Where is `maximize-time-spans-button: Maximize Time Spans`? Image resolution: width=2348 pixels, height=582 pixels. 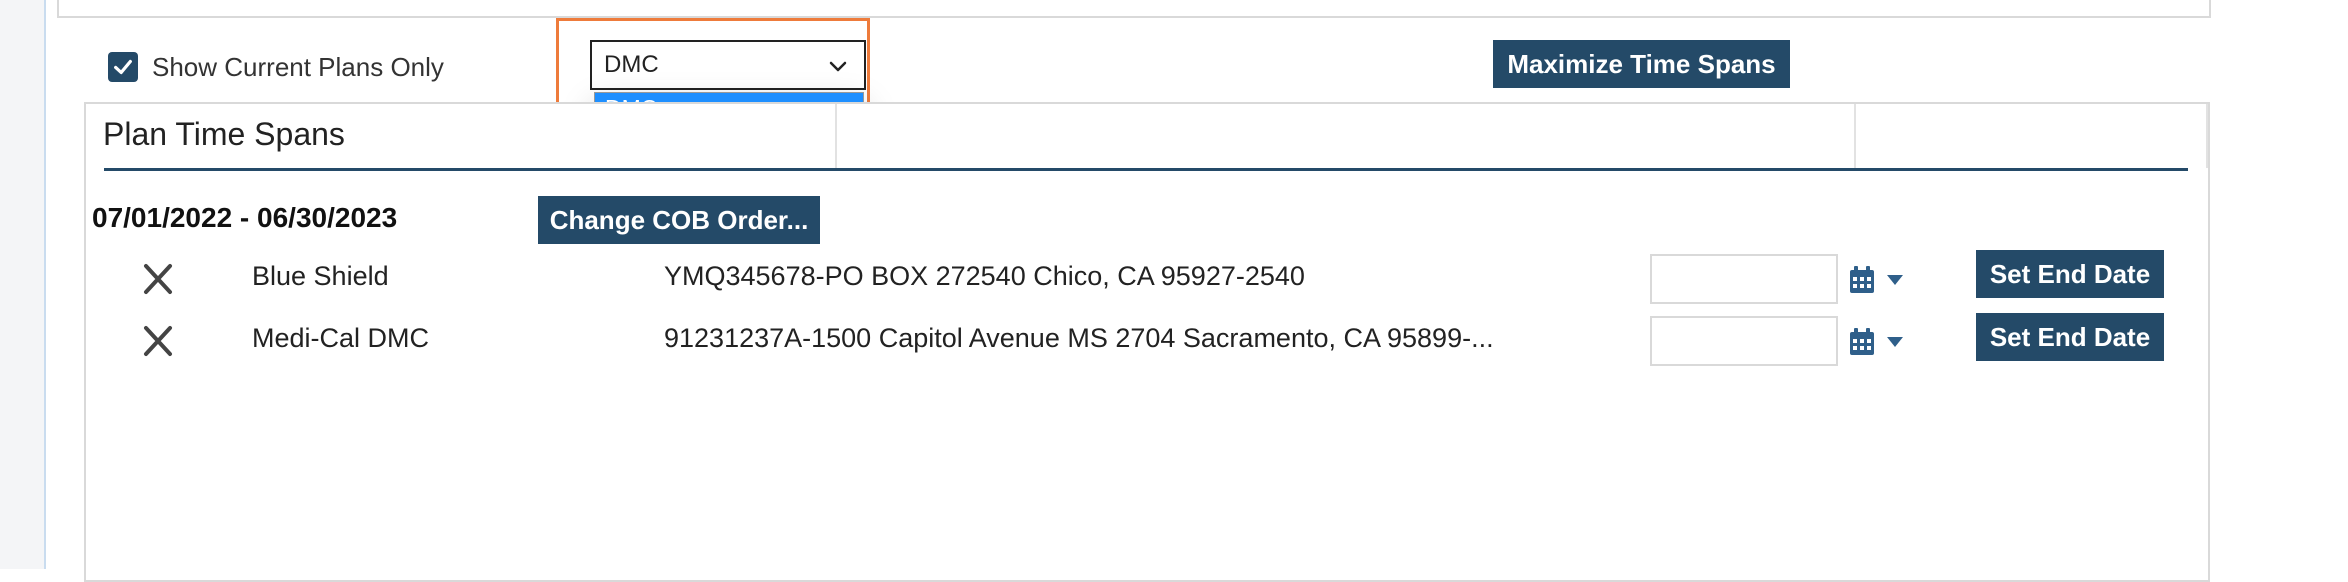
maximize-time-spans-button: Maximize Time Spans is located at coordinates (1641, 64).